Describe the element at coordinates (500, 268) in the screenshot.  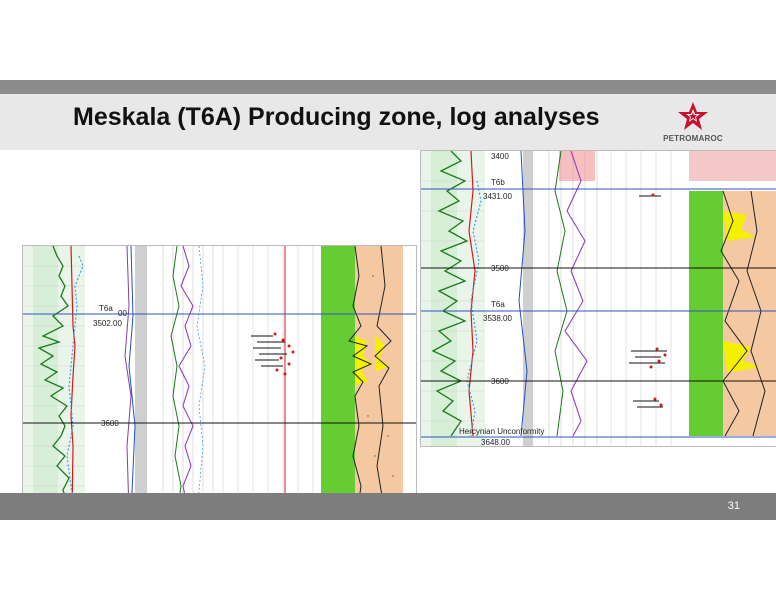
I see `right-depth-3500: 3500` at that location.